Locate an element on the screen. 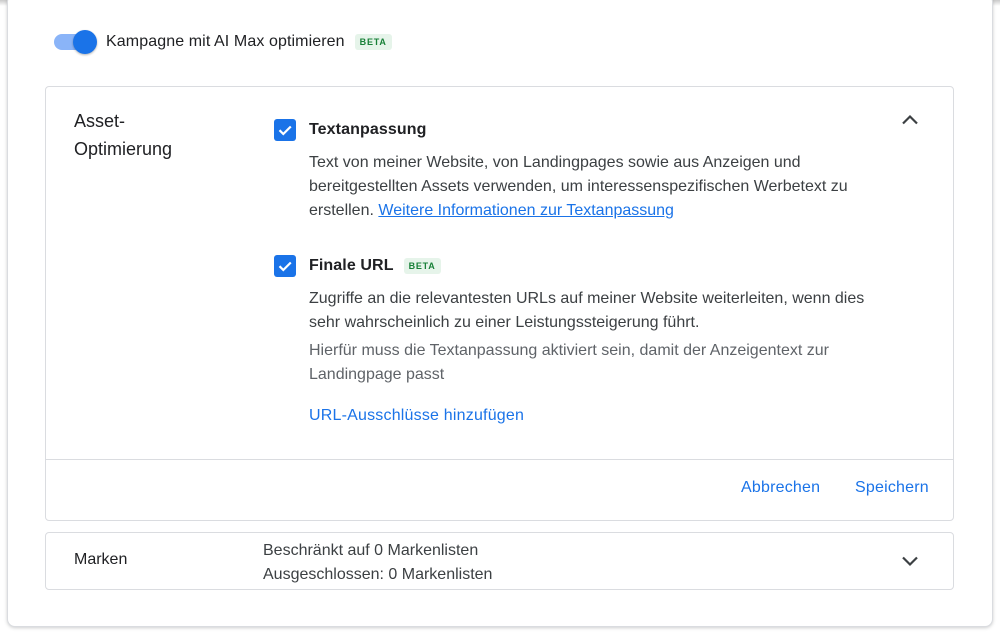 This screenshot has width=1000, height=635. ai-max-toggle is located at coordinates (76, 42).